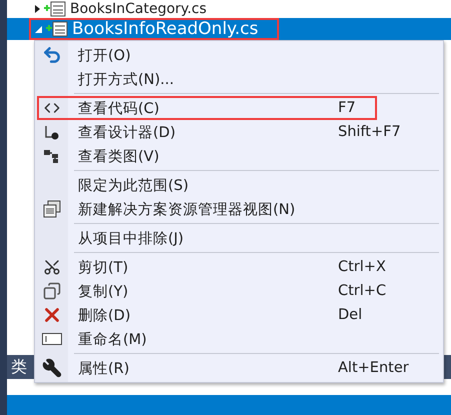 The height and width of the screenshot is (415, 451). I want to click on menu-item: 查看类图(V), so click(239, 156).